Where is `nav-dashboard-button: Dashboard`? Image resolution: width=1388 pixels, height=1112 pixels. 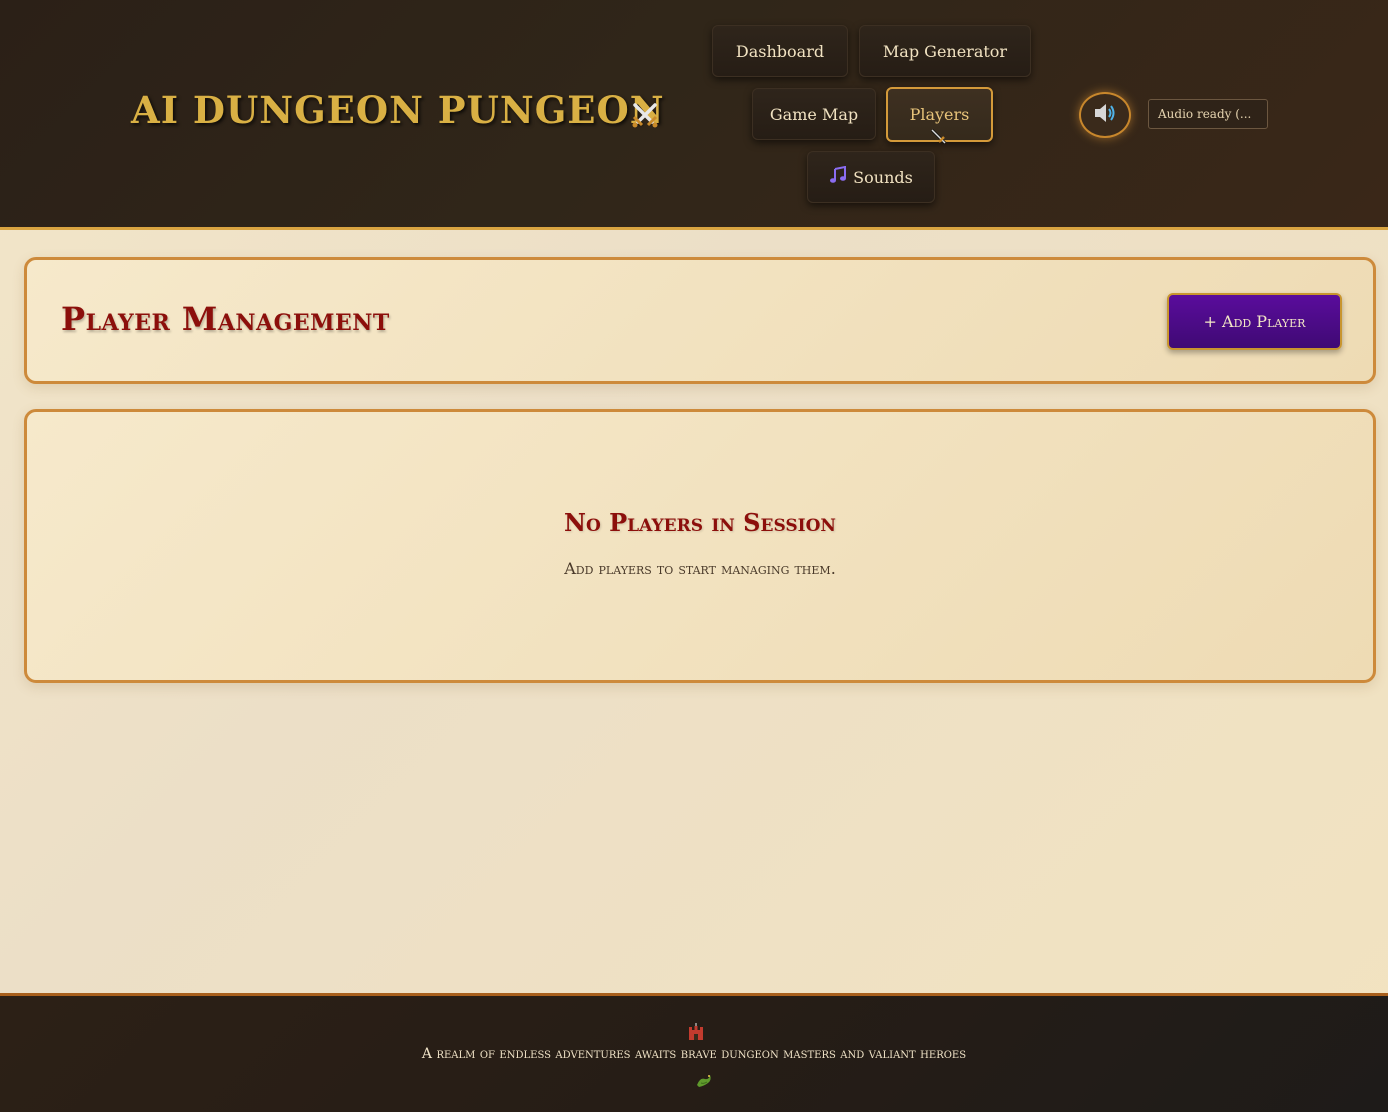
nav-dashboard-button: Dashboard is located at coordinates (780, 51).